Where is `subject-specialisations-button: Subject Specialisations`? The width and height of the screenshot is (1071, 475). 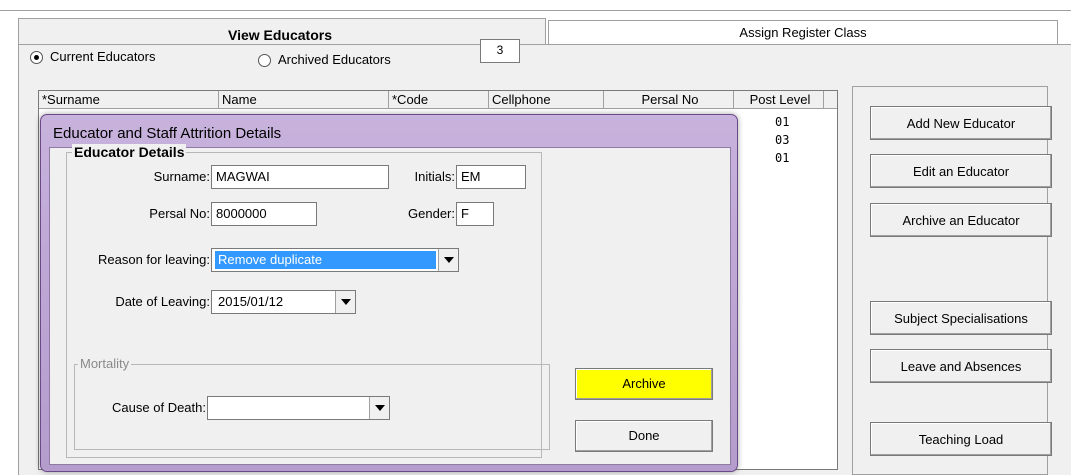 subject-specialisations-button: Subject Specialisations is located at coordinates (961, 318).